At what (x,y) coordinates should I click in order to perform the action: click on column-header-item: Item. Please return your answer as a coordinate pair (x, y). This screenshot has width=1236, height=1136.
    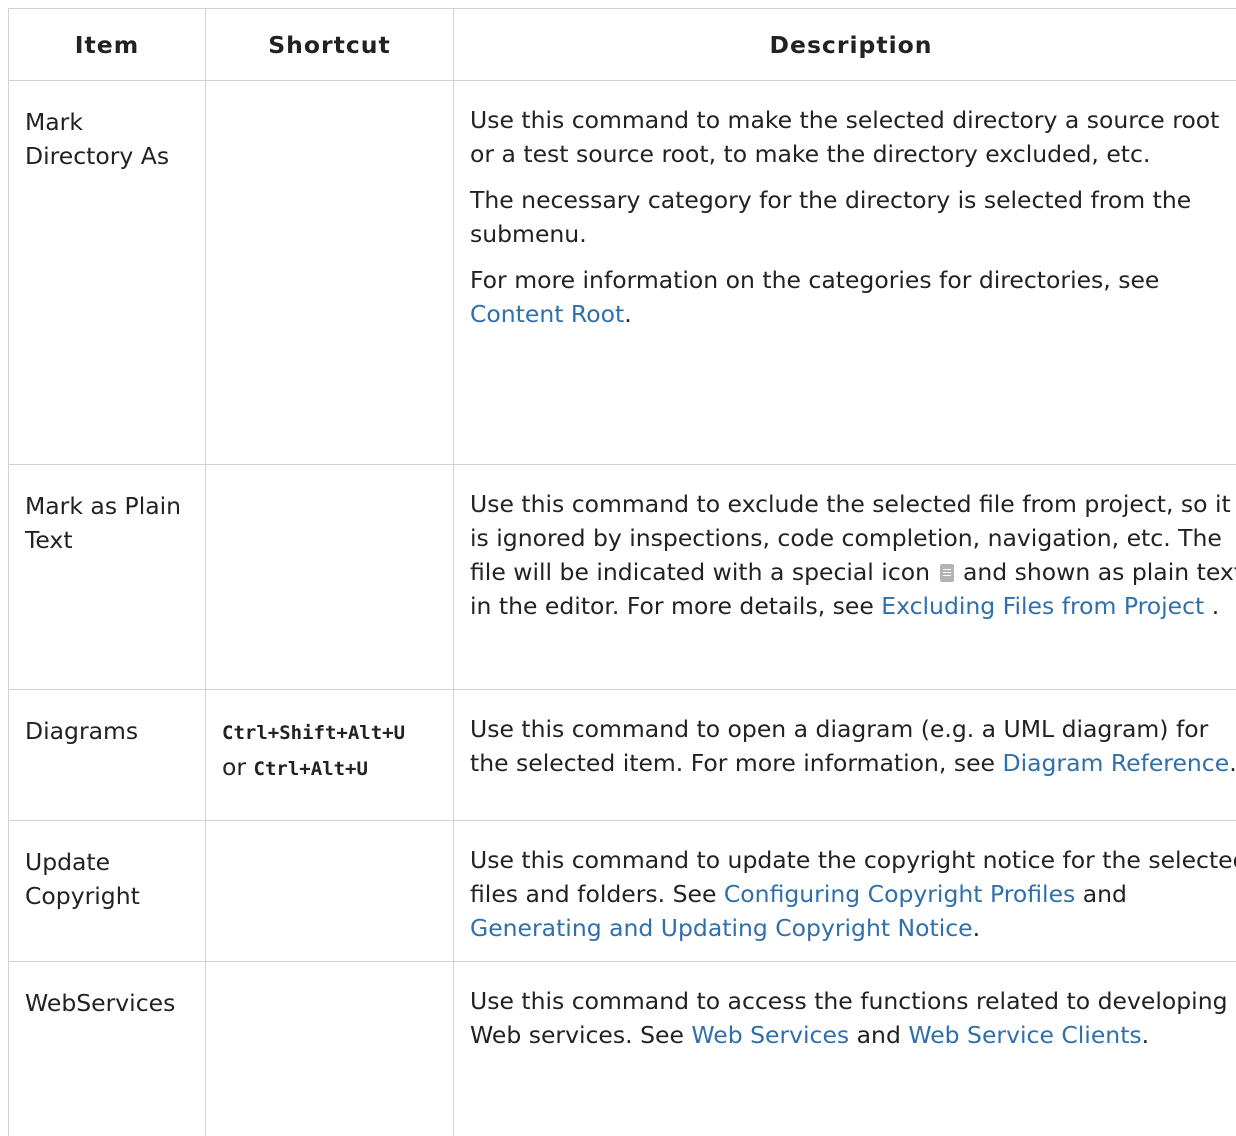
    Looking at the image, I should click on (107, 45).